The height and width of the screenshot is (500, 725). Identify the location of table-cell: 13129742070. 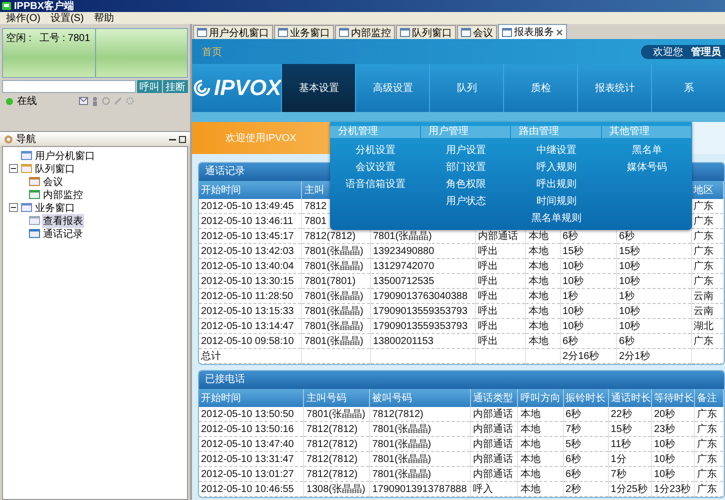
(403, 266).